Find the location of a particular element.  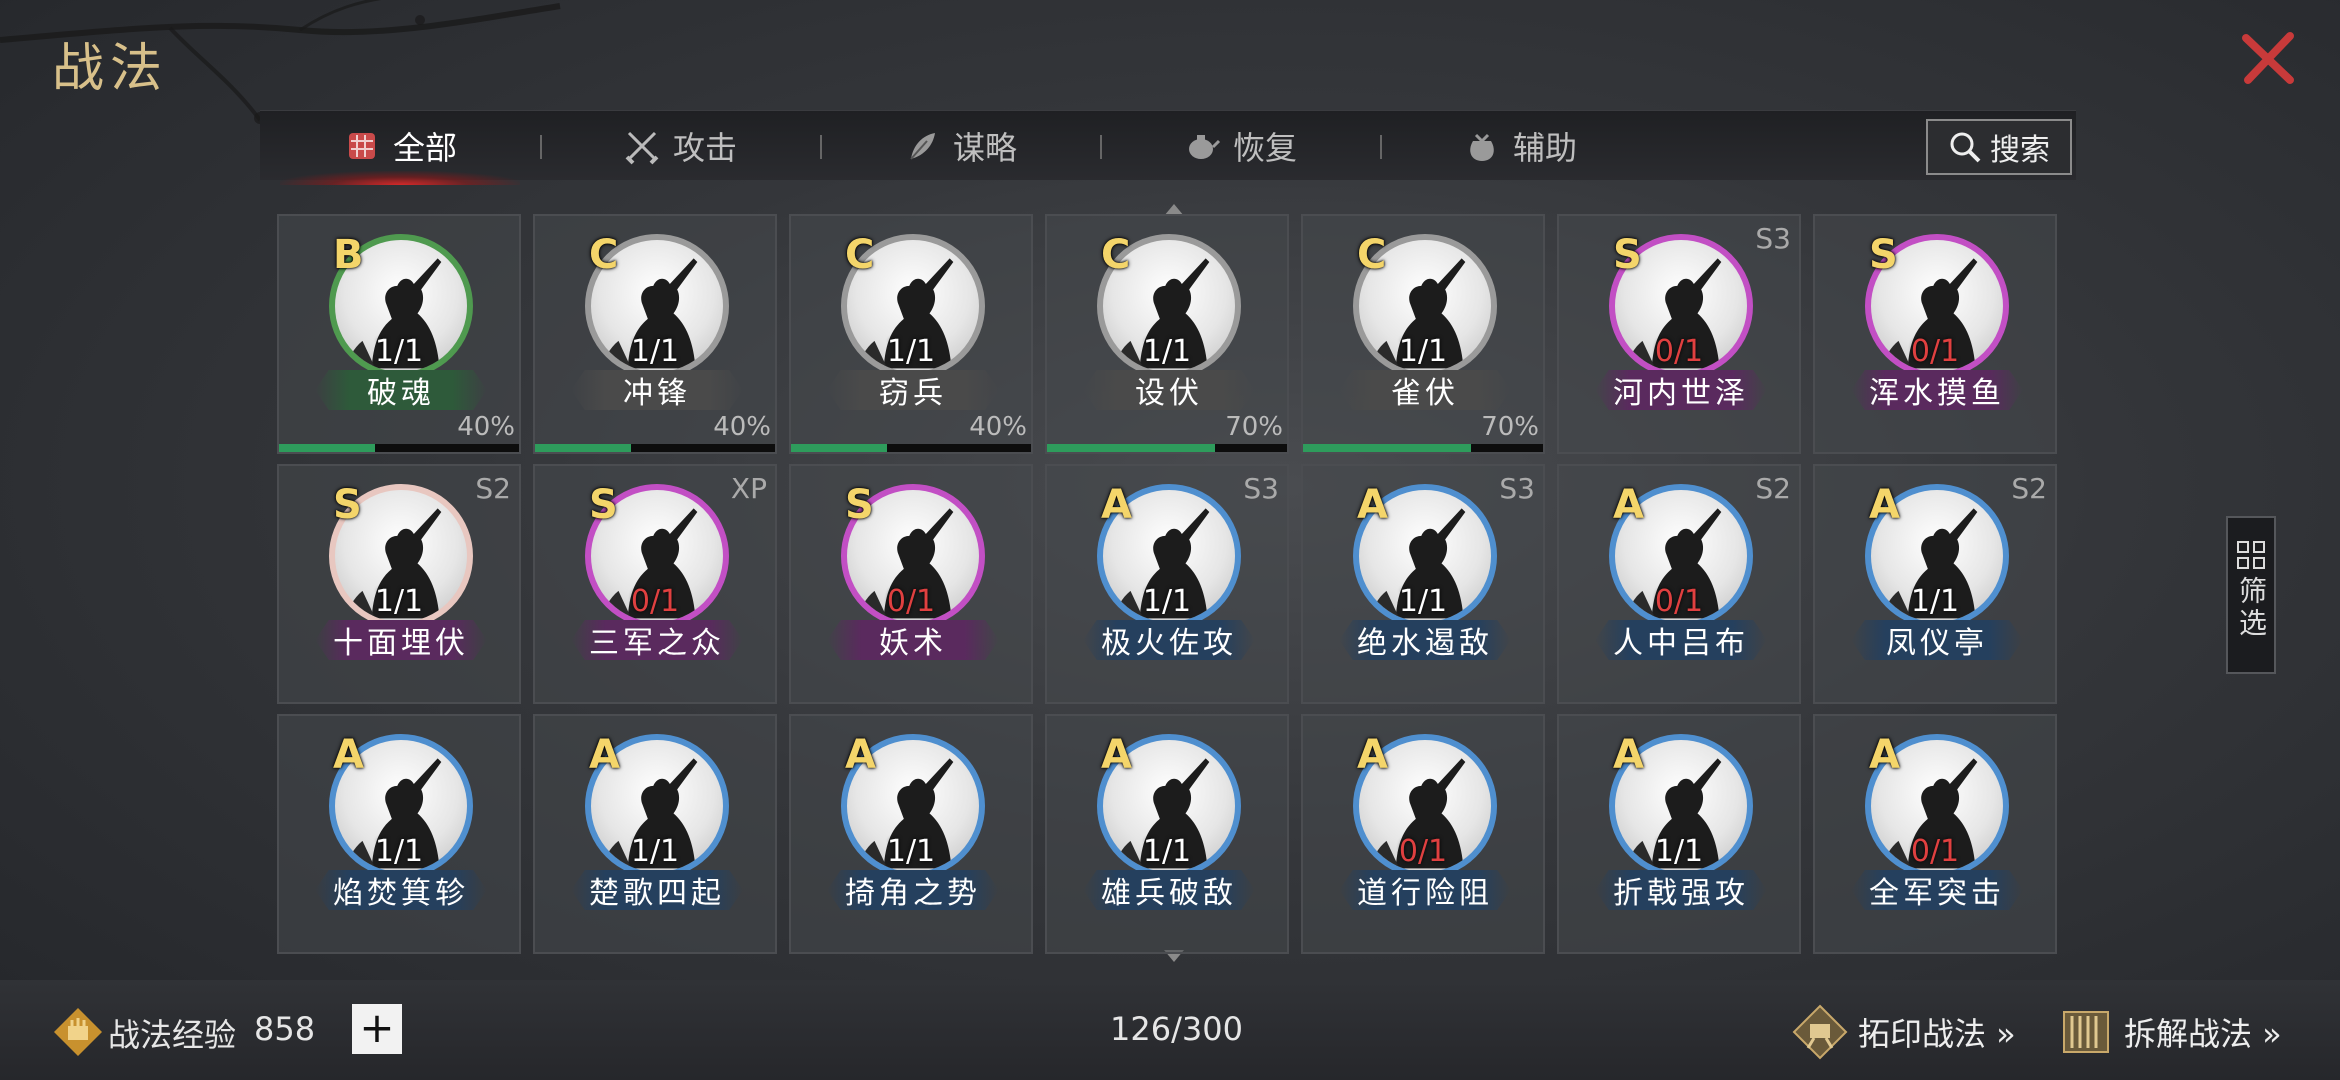

tactic-name: 妖术 is located at coordinates (913, 640).